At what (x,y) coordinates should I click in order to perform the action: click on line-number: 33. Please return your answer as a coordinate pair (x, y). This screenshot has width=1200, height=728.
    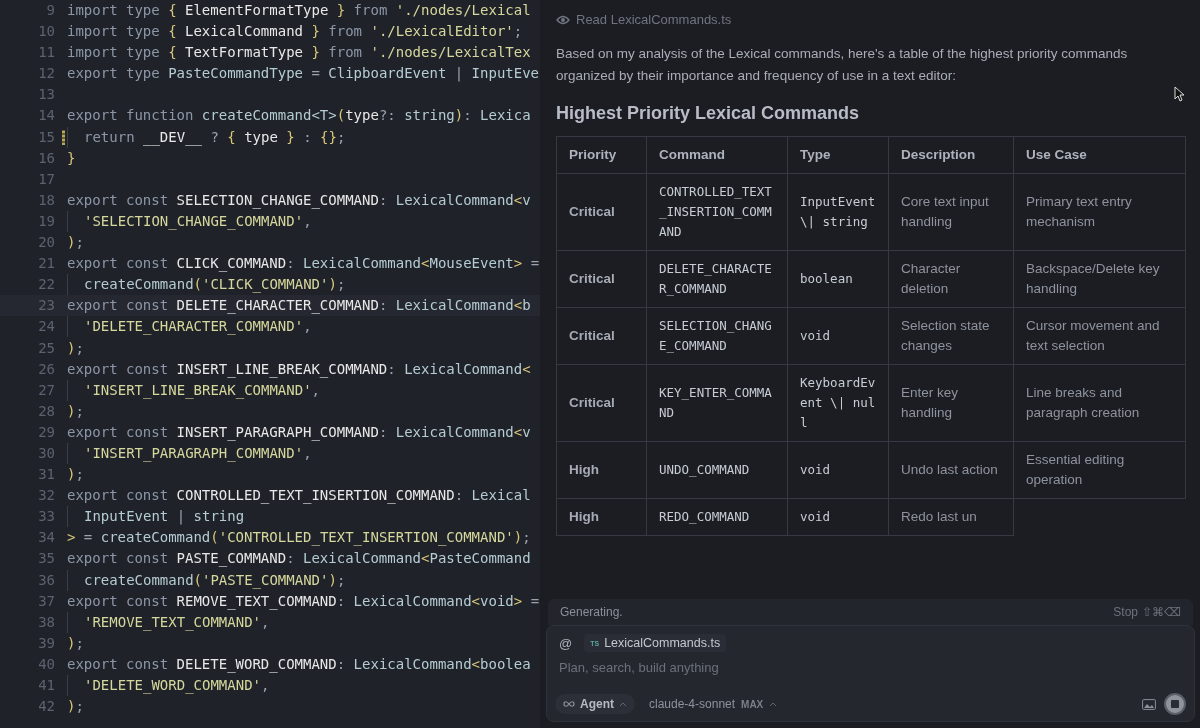
    Looking at the image, I should click on (46, 517).